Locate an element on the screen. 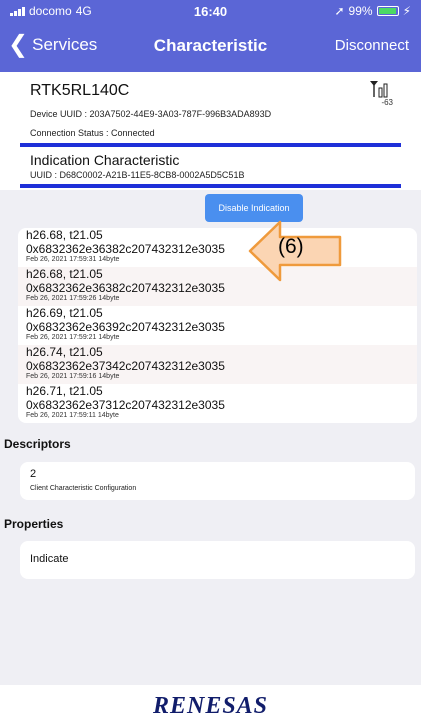 Image resolution: width=421 pixels, height=723 pixels. log-hex-value: 0x6832362e36392c207432312e3035 is located at coordinates (125, 327).